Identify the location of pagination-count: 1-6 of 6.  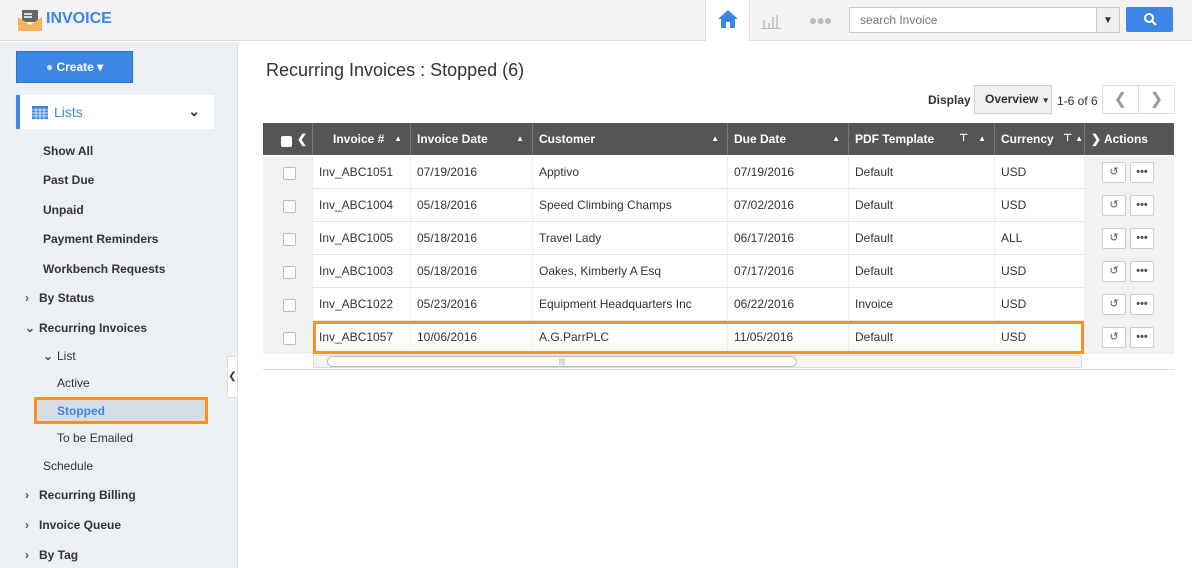
(1077, 101).